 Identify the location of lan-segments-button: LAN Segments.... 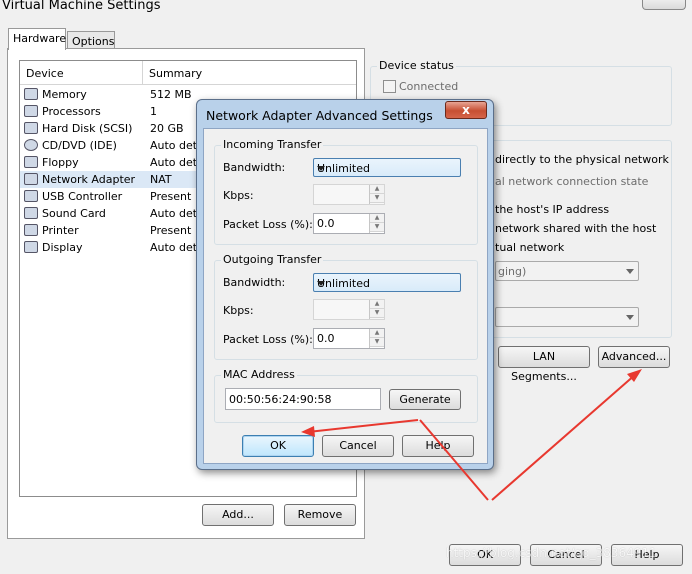
(544, 364).